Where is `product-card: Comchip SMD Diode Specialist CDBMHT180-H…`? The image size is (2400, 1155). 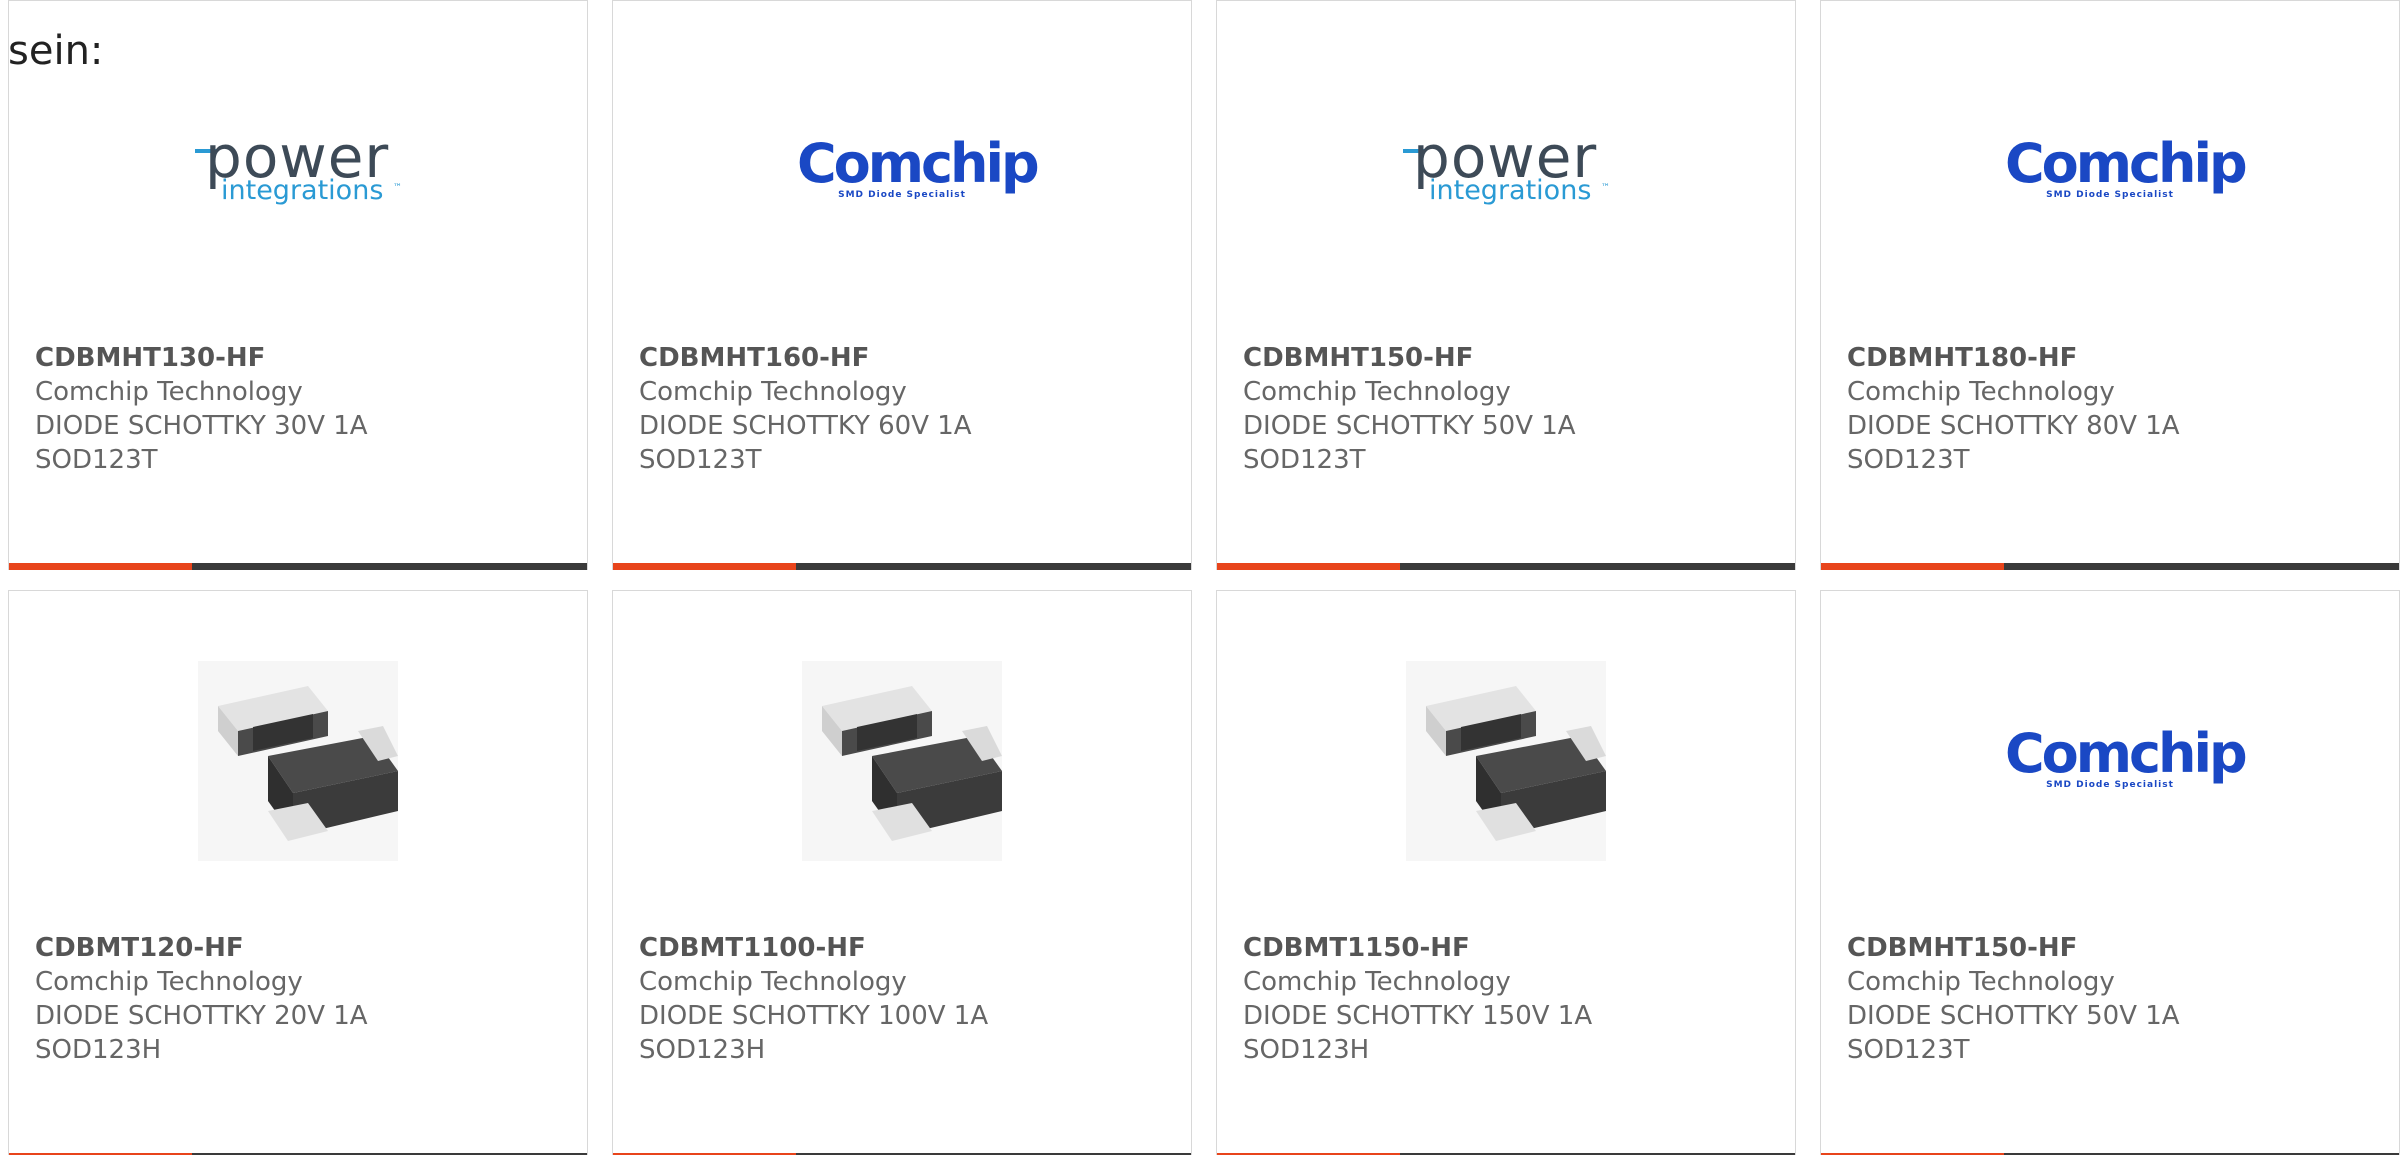
product-card: Comchip SMD Diode Specialist CDBMHT180-H… is located at coordinates (2110, 285).